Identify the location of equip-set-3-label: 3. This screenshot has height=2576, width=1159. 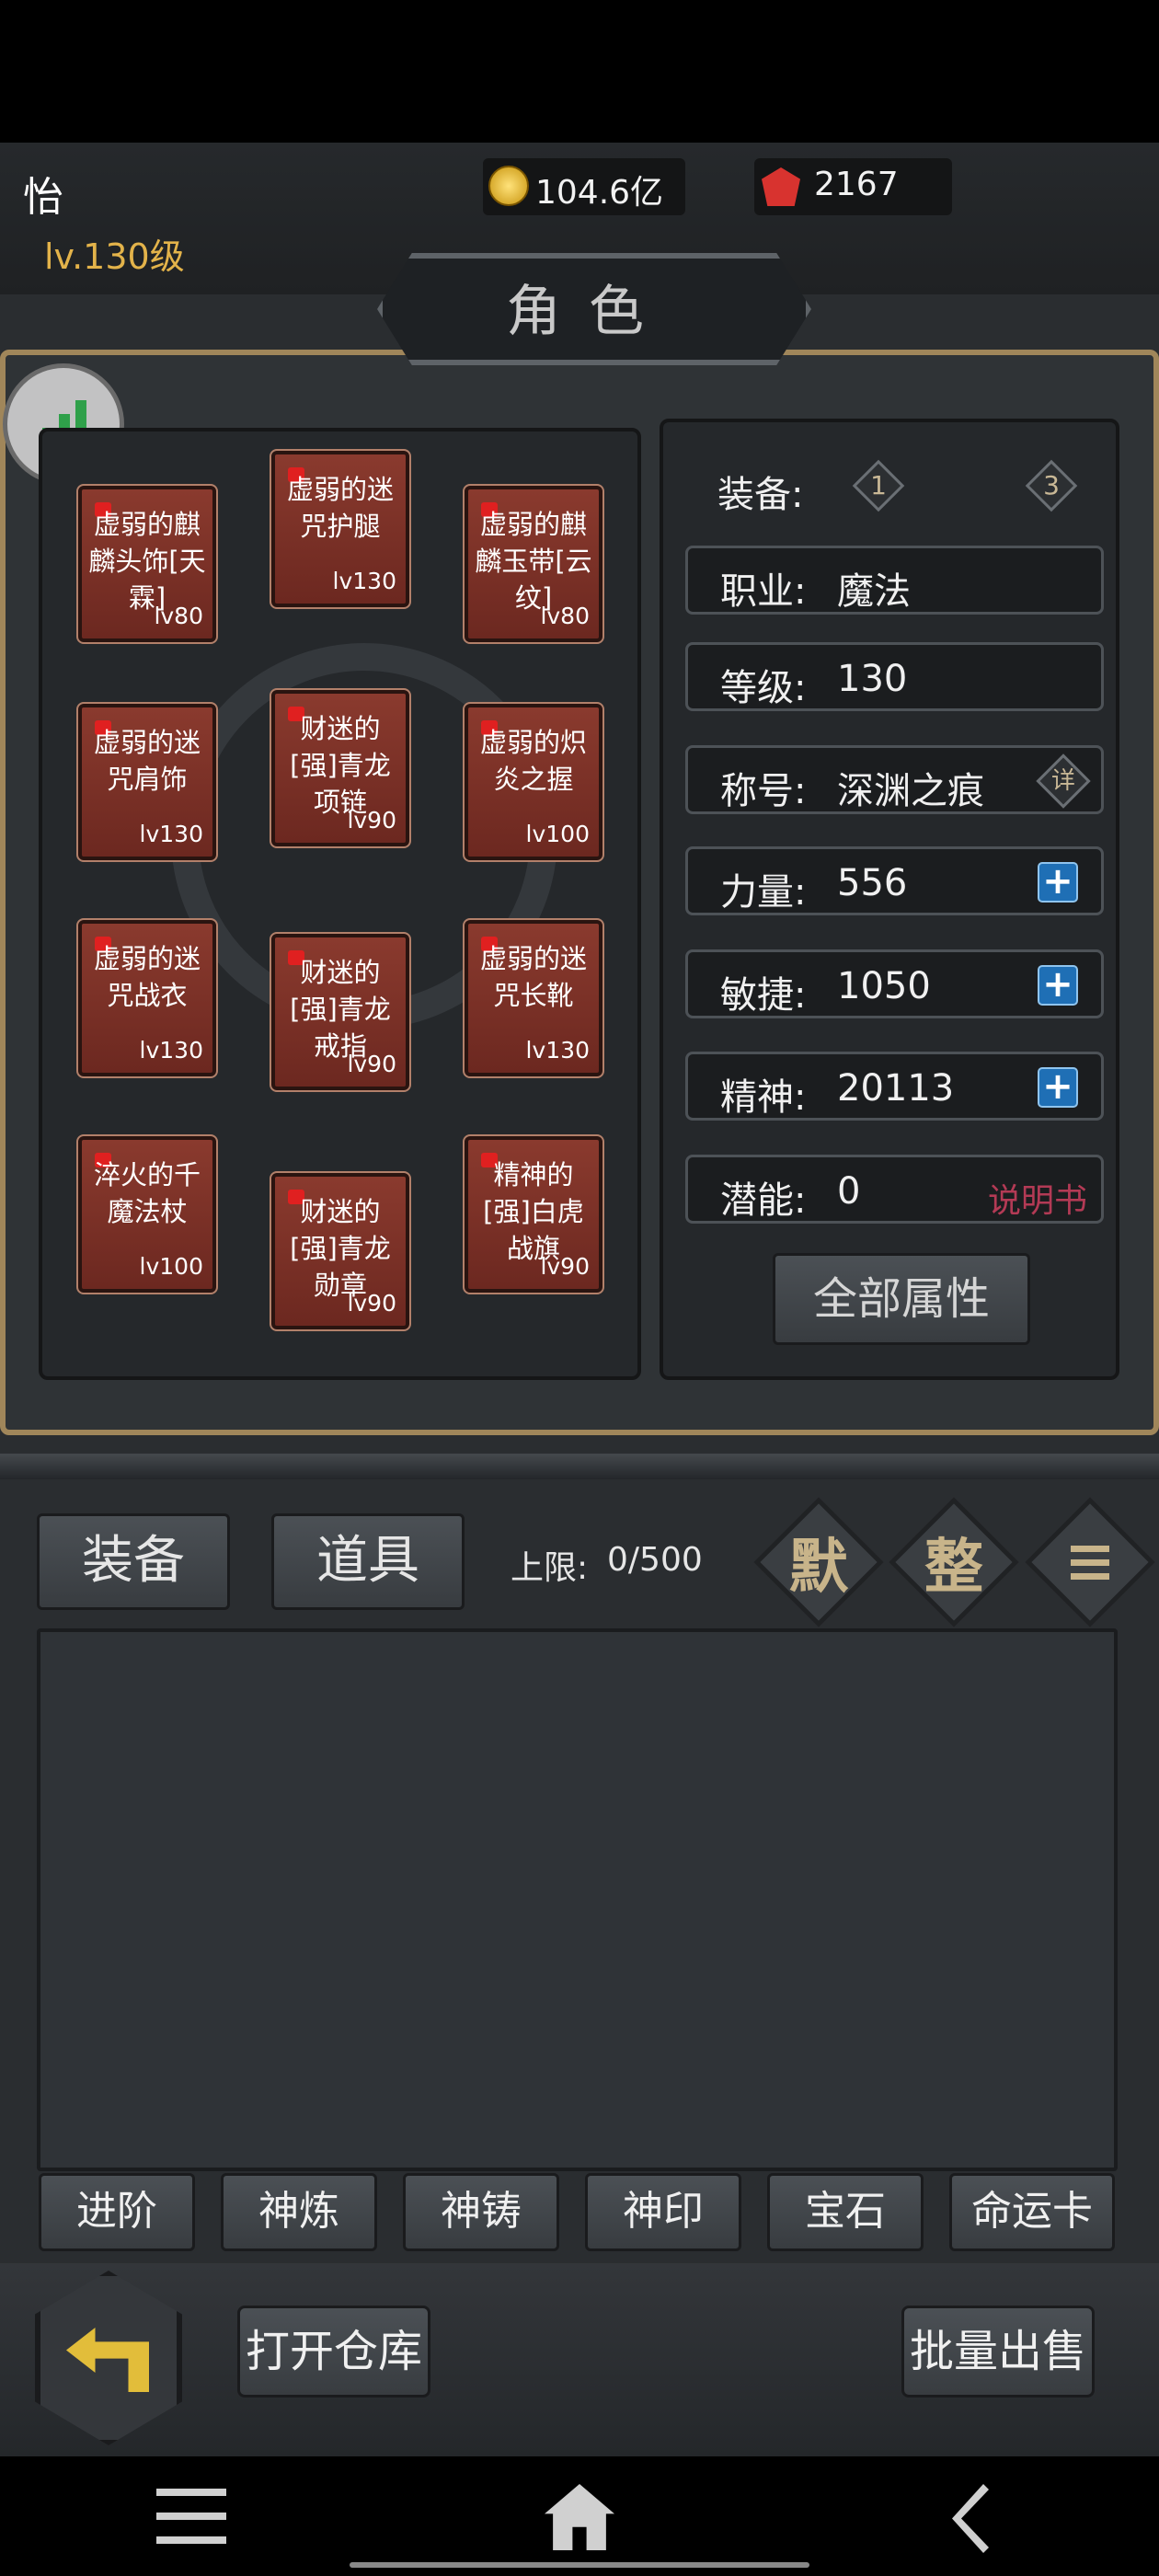
(1051, 485).